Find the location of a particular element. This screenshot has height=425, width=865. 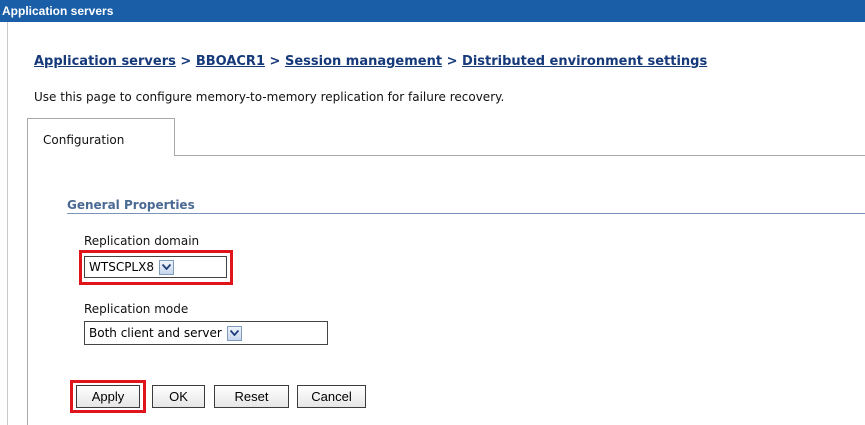

cancel-button: Cancel is located at coordinates (331, 396).